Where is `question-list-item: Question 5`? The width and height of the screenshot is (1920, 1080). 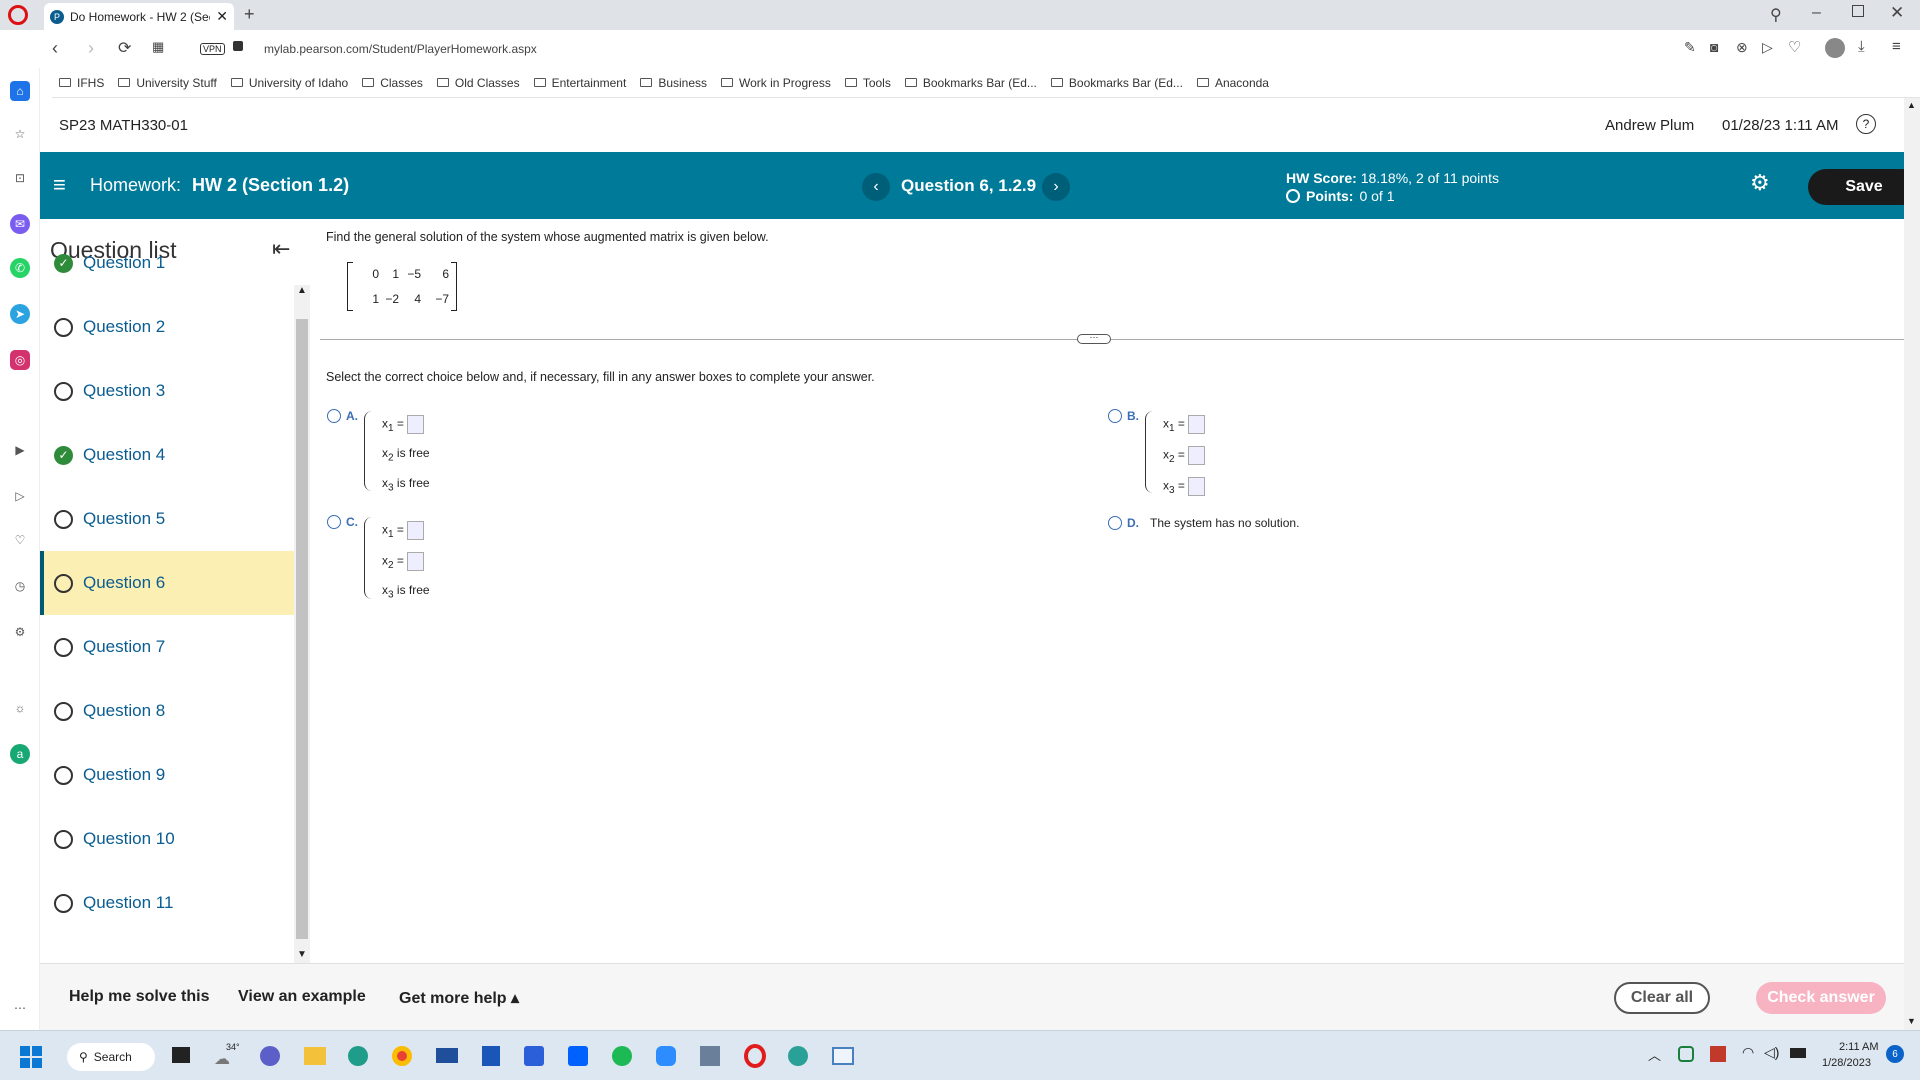
question-list-item: Question 5 is located at coordinates (167, 519).